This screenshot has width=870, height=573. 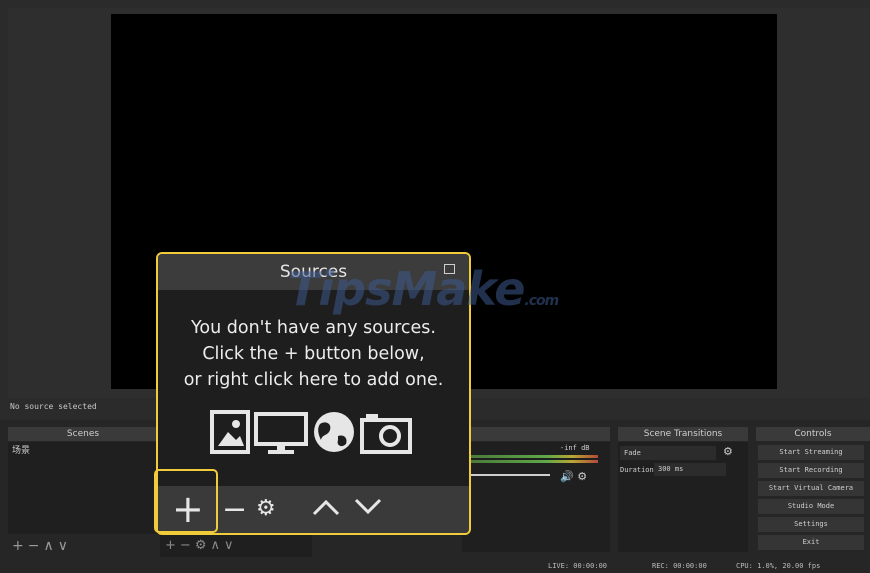 What do you see at coordinates (53, 406) in the screenshot?
I see `no-source-label: No source selected` at bounding box center [53, 406].